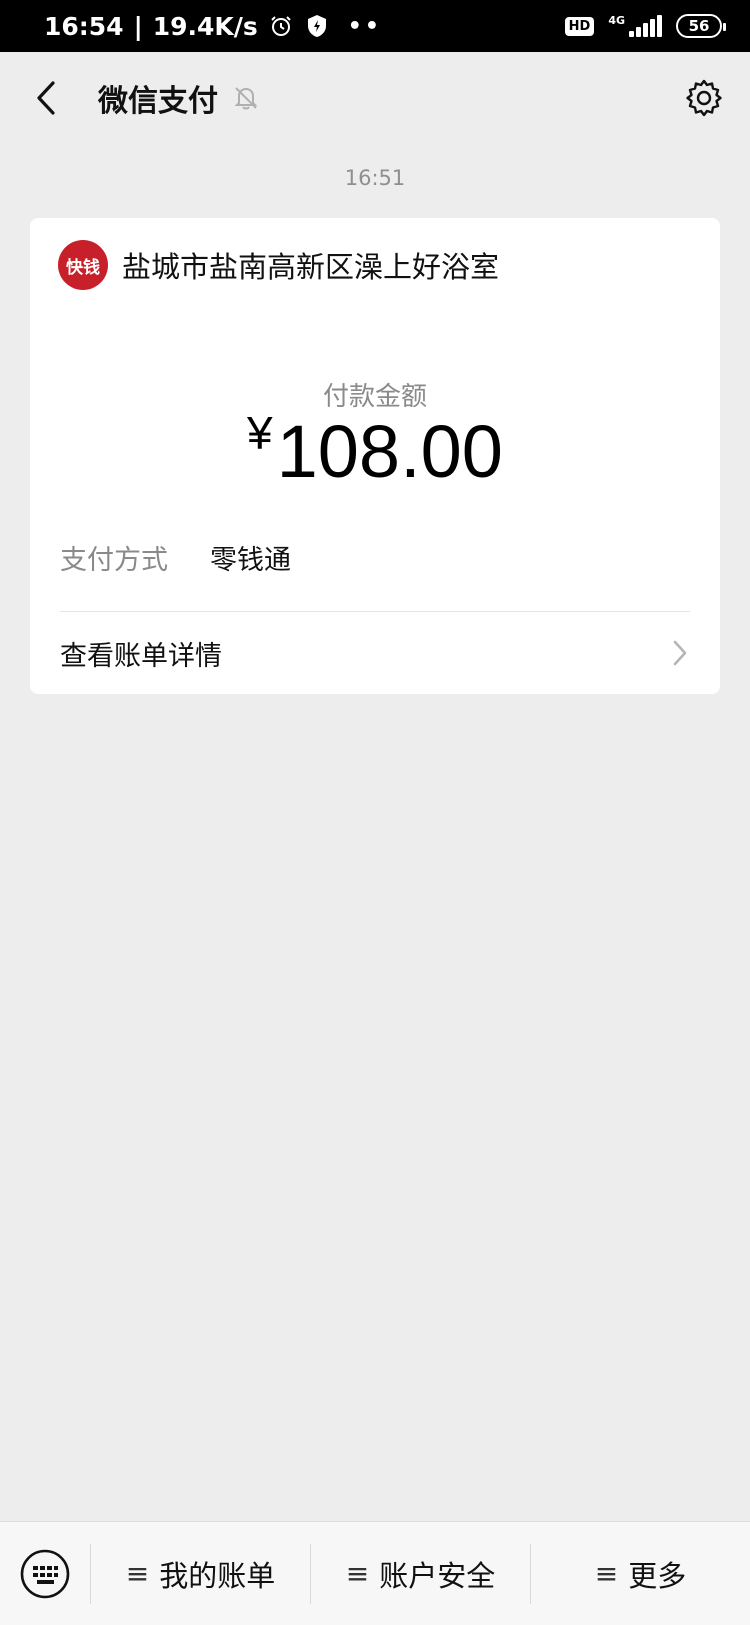 This screenshot has width=750, height=1625. I want to click on shield-icon, so click(317, 26).